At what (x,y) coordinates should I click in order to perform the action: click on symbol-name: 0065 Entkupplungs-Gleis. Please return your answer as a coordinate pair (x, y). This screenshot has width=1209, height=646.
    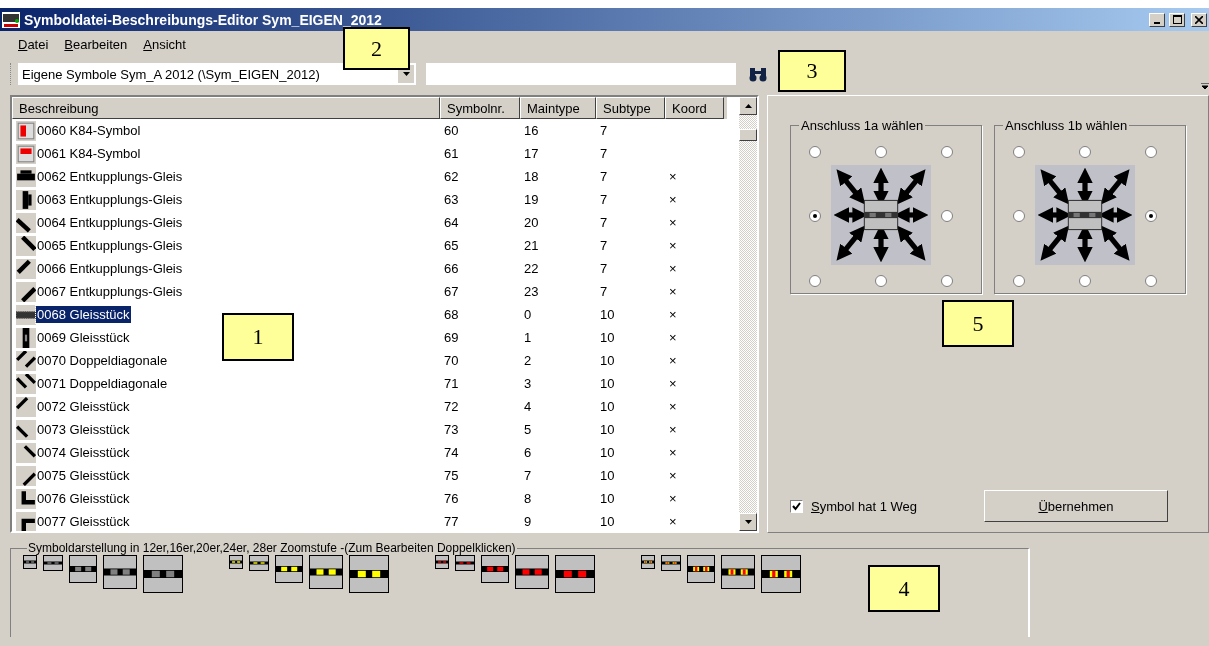
    Looking at the image, I should click on (110, 245).